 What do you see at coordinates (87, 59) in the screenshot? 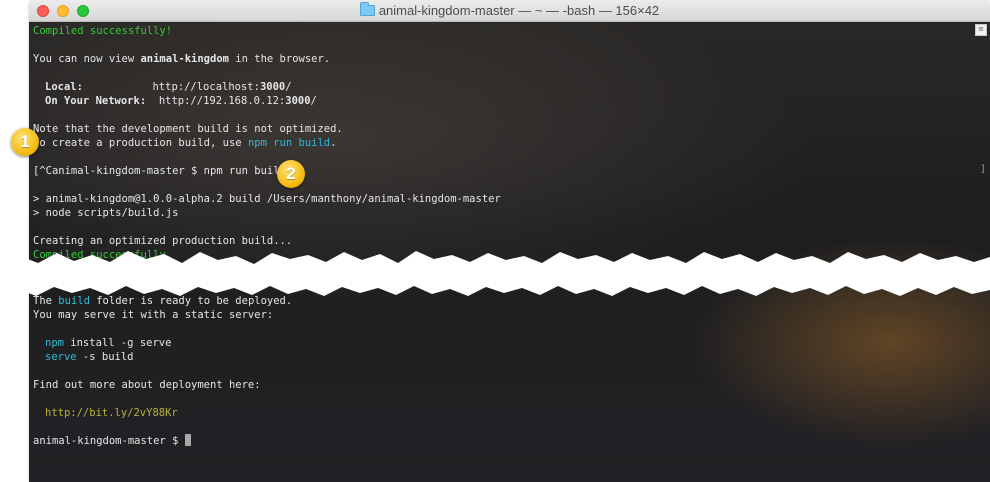
I see `view-pre: You can now view` at bounding box center [87, 59].